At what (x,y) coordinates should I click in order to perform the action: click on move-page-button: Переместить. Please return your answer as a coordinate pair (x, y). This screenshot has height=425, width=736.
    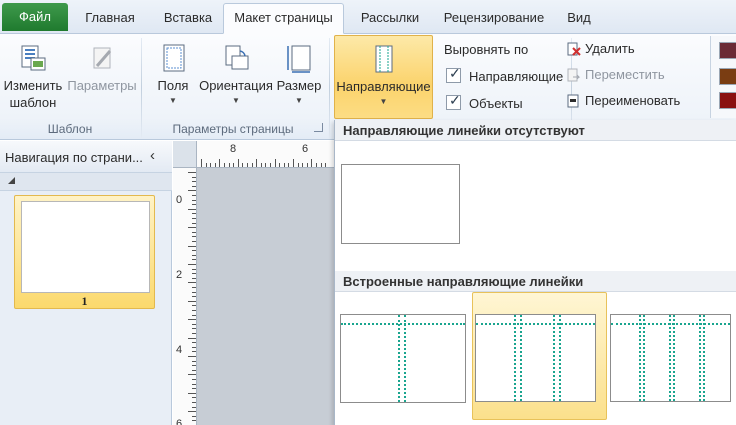
    Looking at the image, I should click on (616, 74).